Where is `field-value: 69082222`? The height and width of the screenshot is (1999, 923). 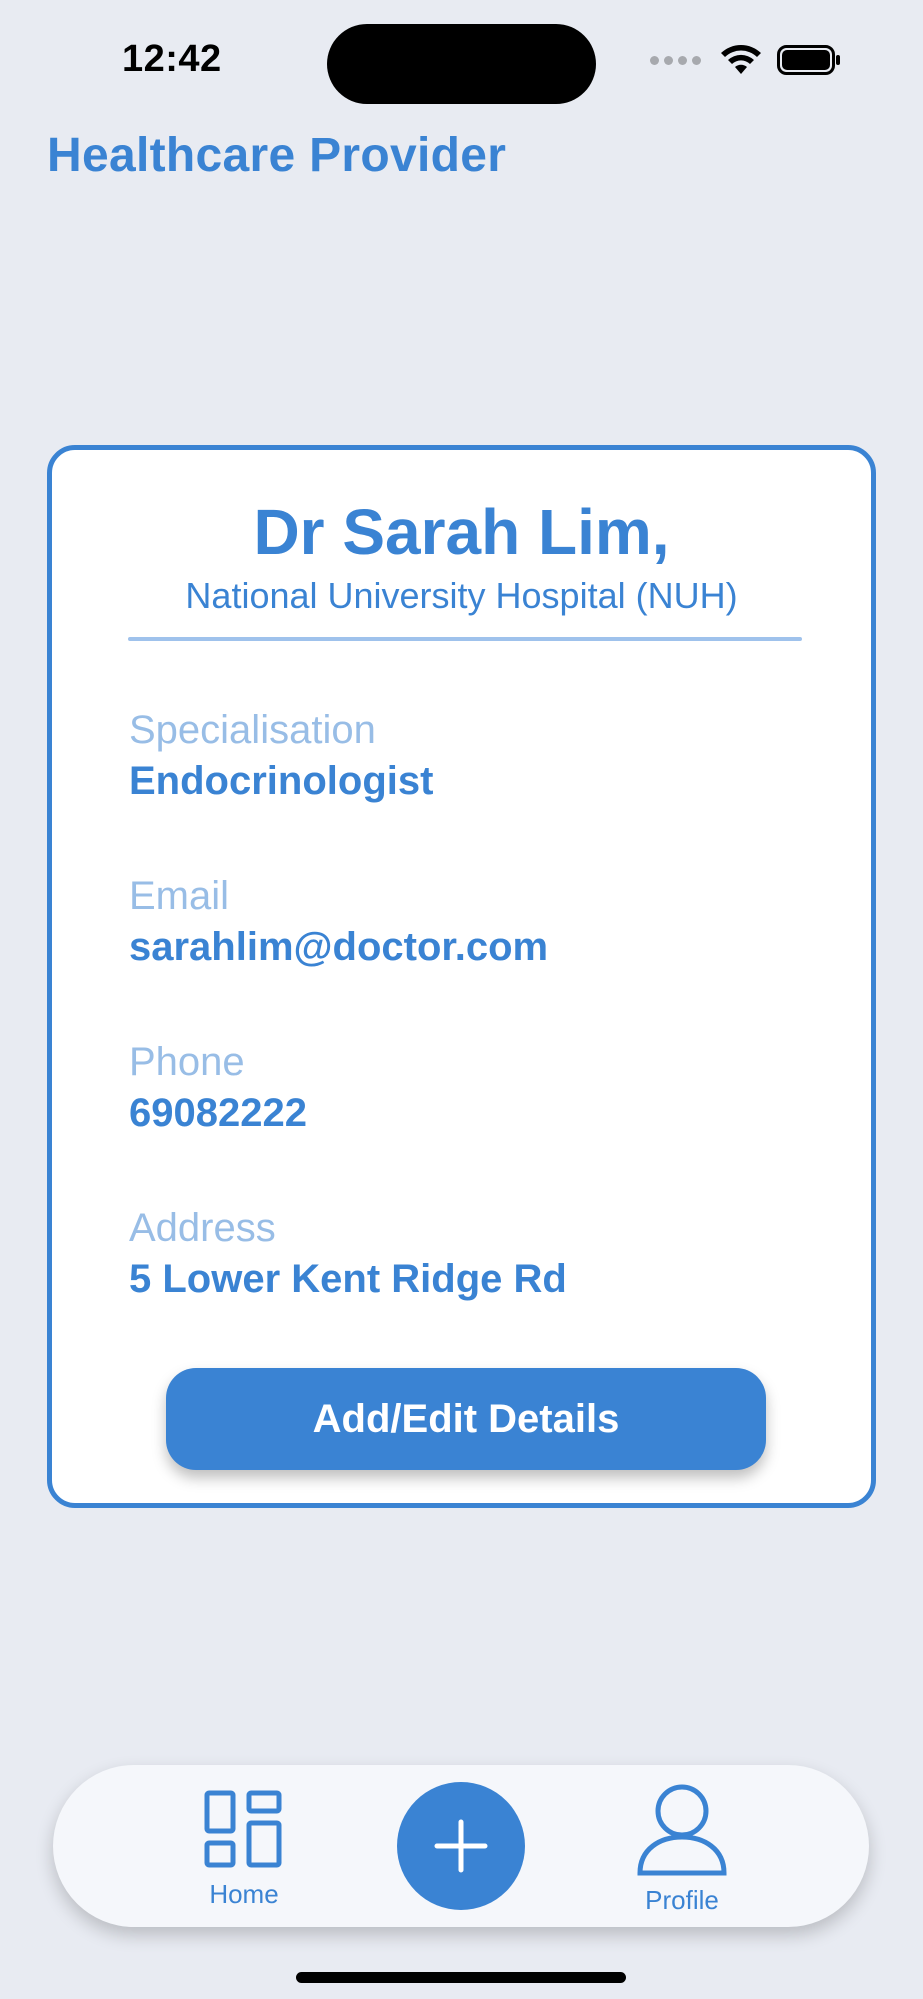 field-value: 69082222 is located at coordinates (218, 1113).